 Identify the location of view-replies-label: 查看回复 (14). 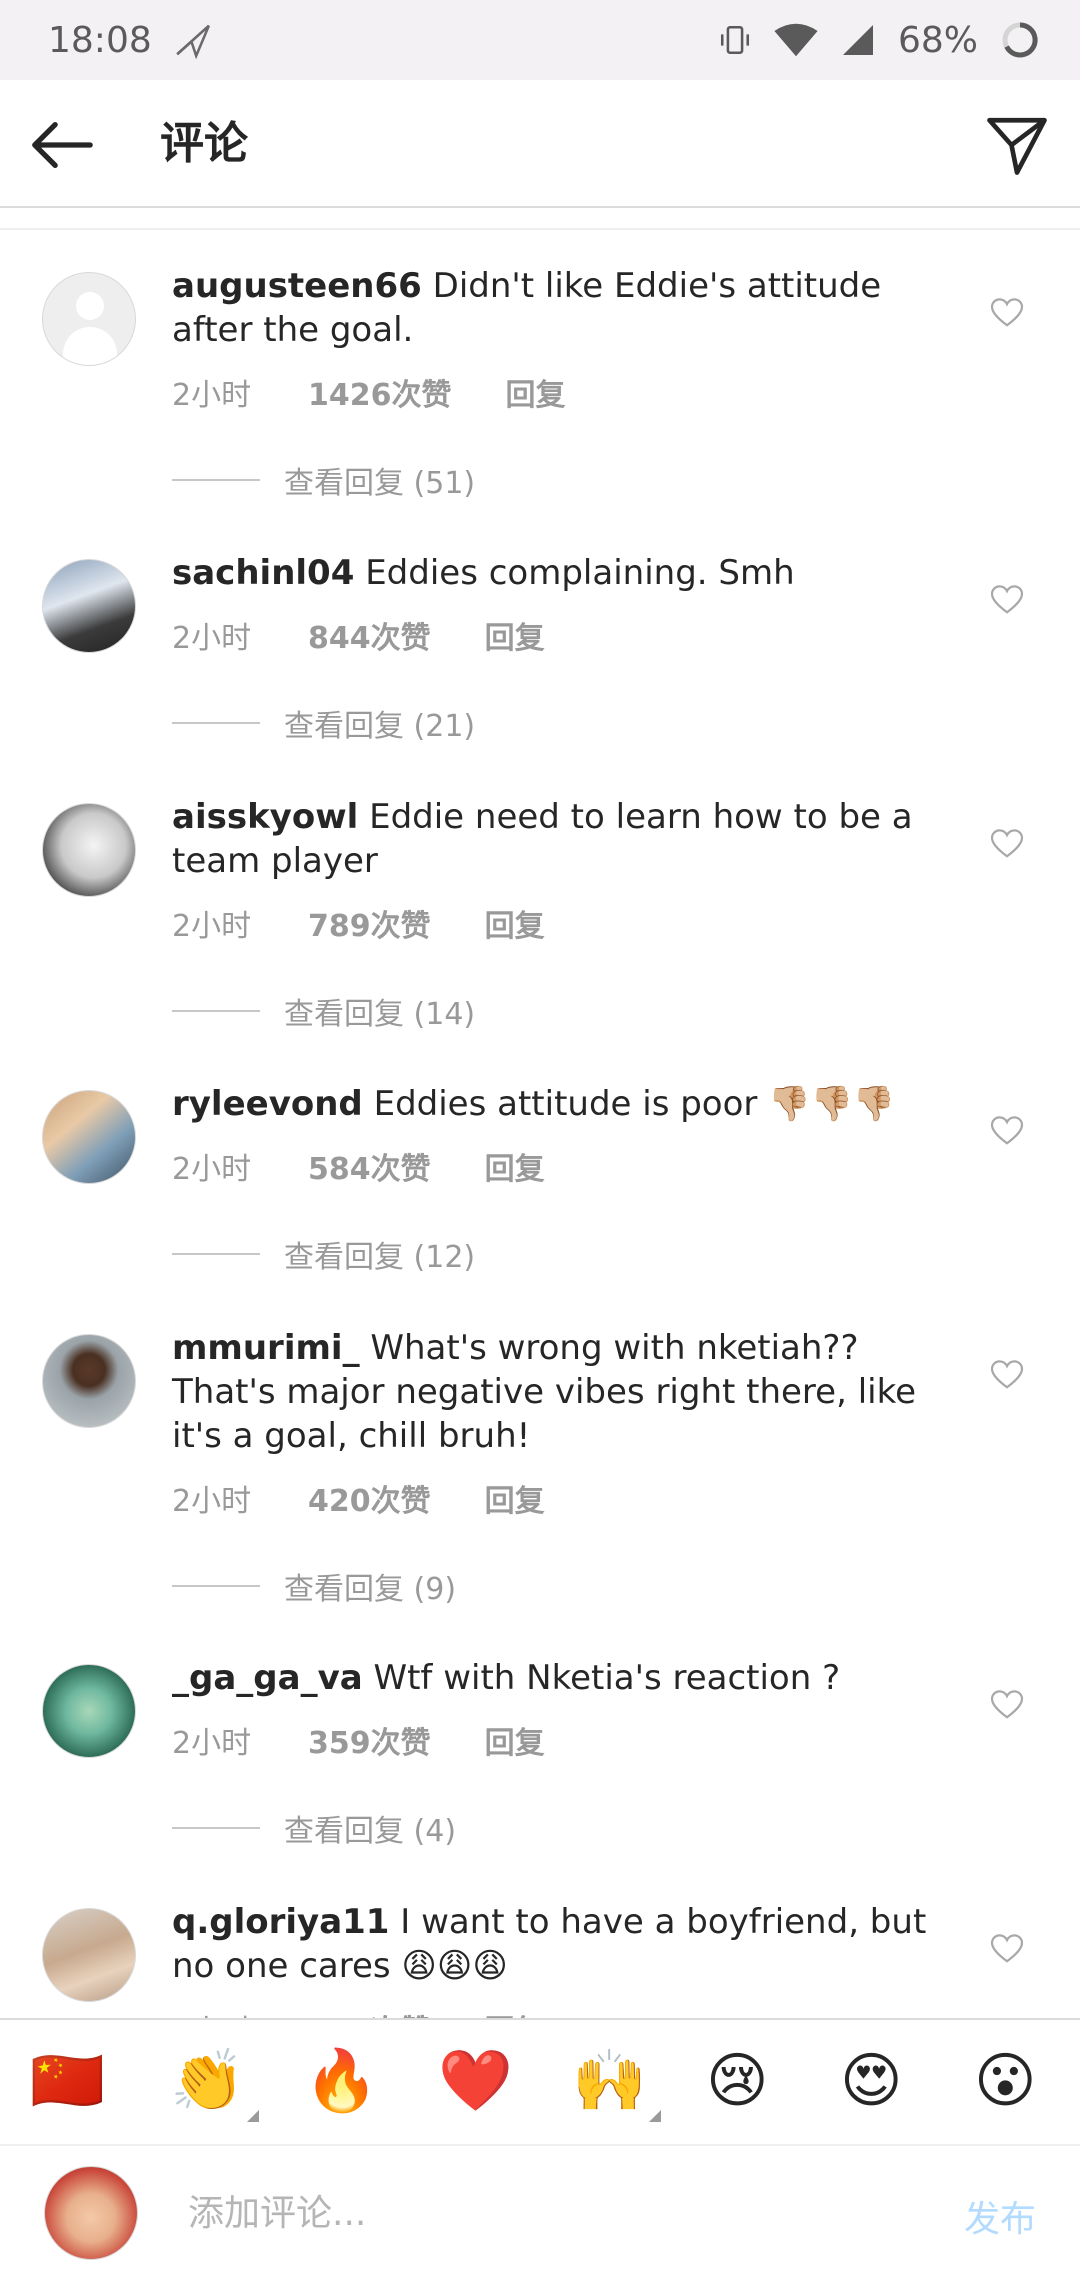
(380, 1014).